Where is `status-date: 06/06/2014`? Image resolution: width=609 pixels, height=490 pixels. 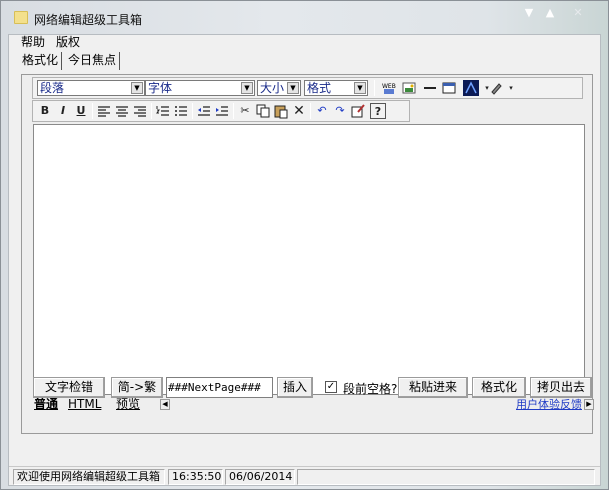
status-date: 06/06/2014 is located at coordinates (260, 477).